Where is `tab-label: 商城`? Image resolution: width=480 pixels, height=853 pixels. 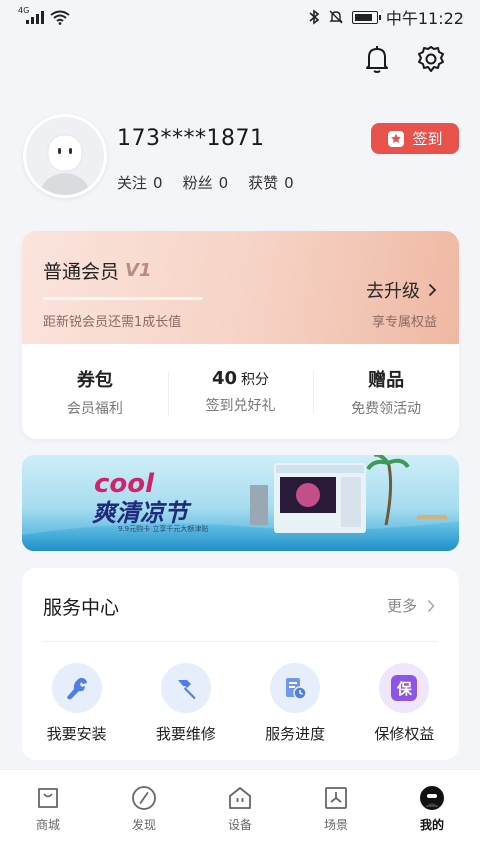 tab-label: 商城 is located at coordinates (47, 825).